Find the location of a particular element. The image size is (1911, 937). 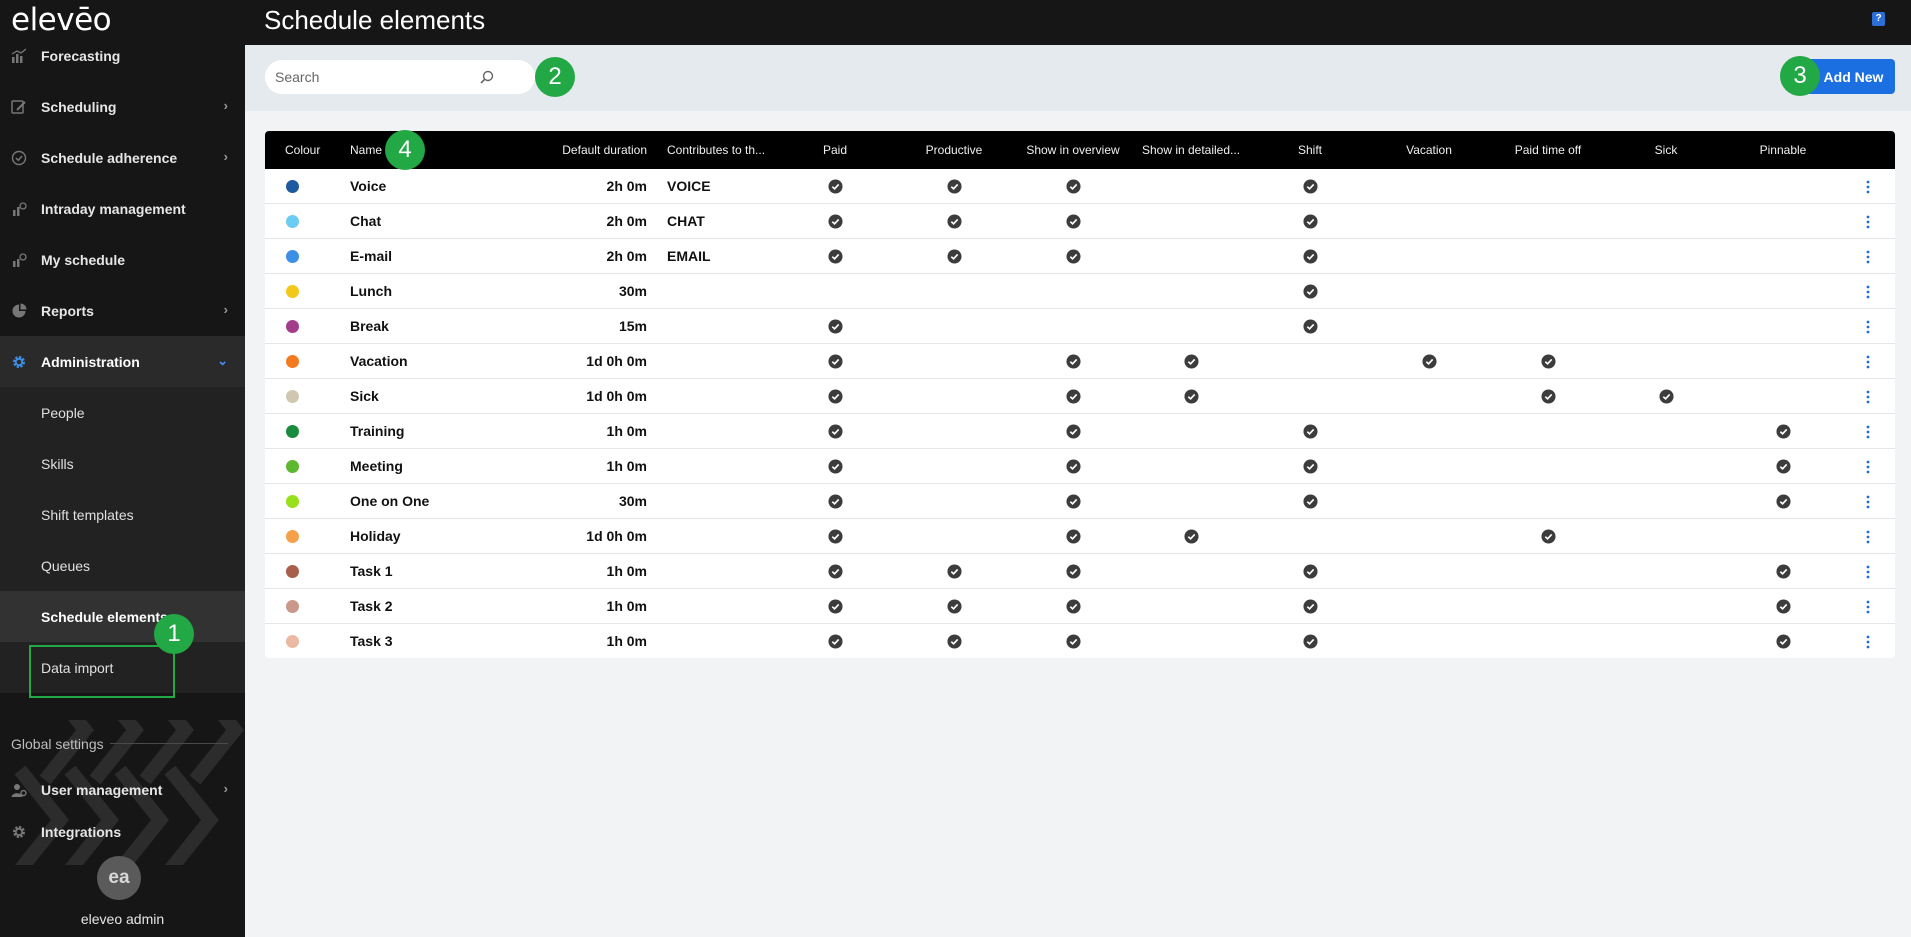

sidebar-item-integrations: Integrations is located at coordinates (122, 832).